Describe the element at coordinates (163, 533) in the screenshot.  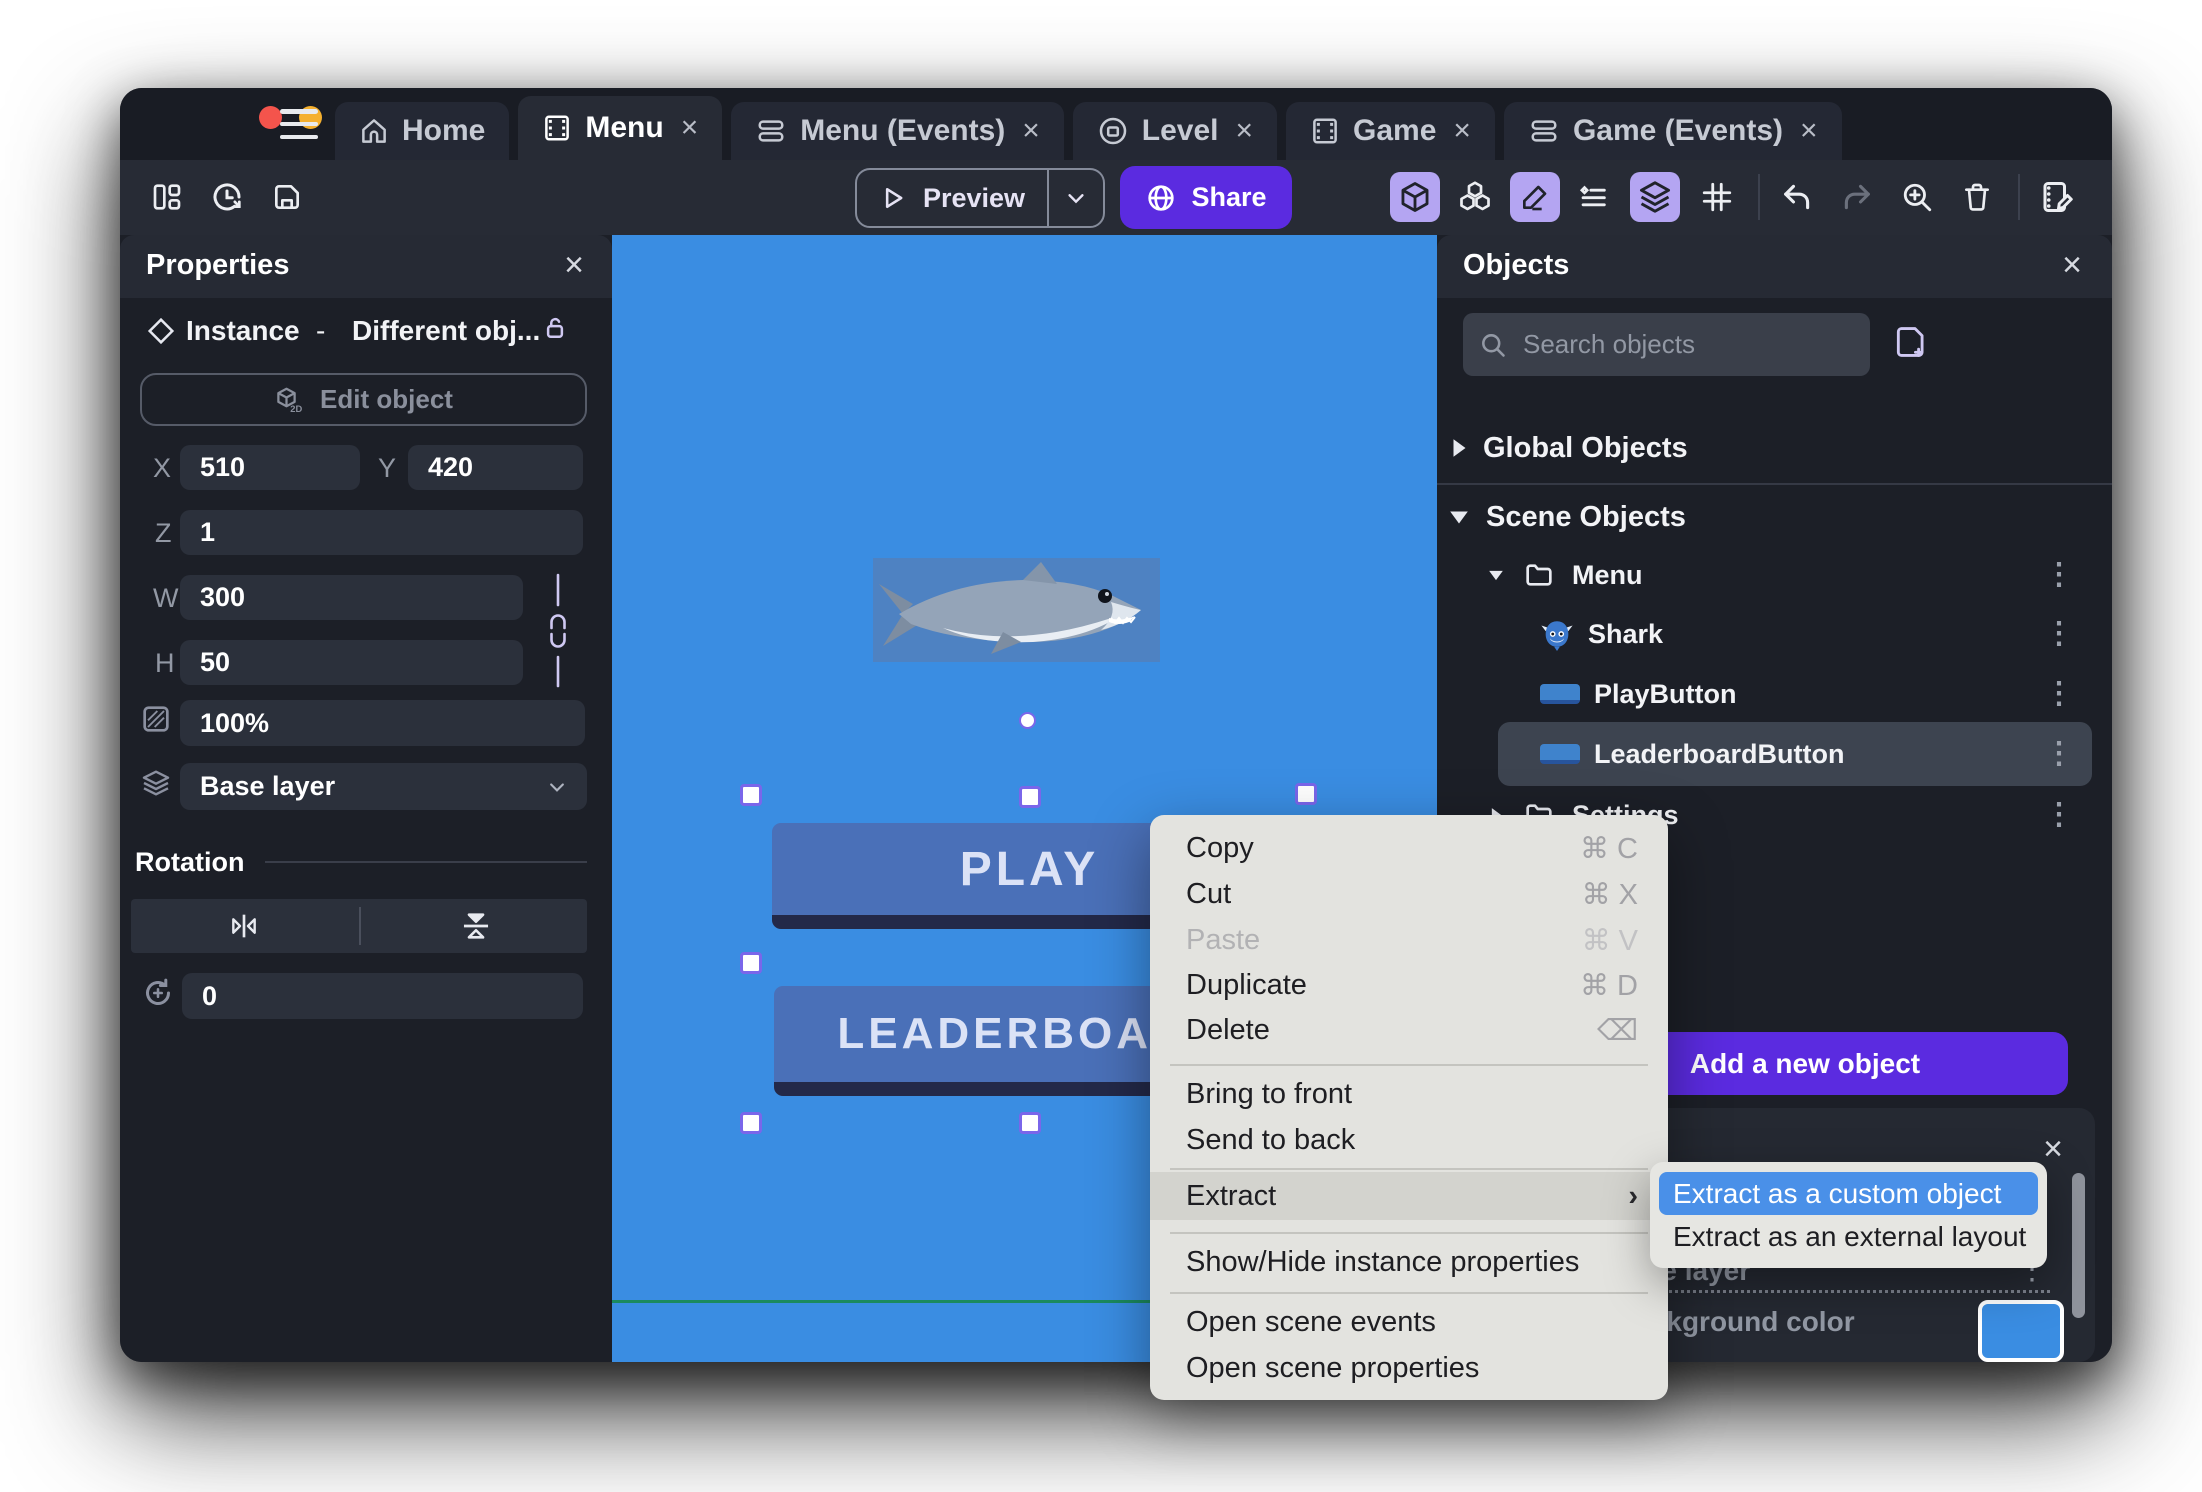
I see `z-label: Z` at that location.